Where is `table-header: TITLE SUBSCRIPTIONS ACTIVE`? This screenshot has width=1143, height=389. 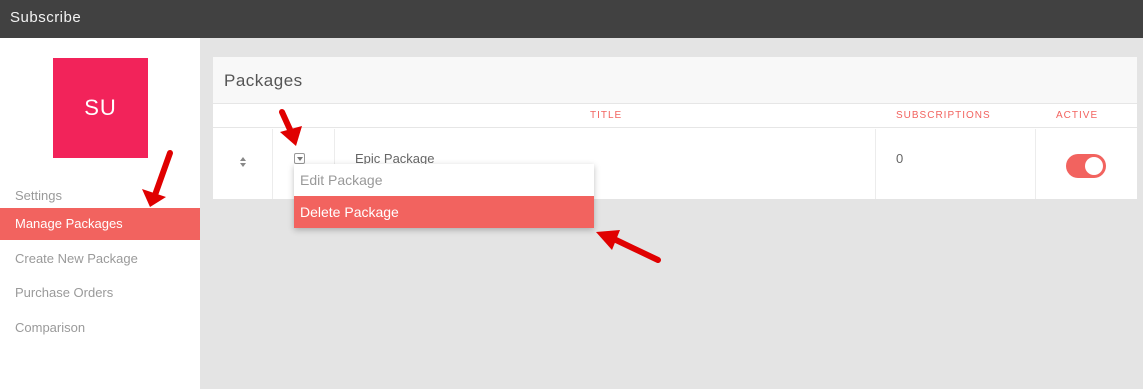
table-header: TITLE SUBSCRIPTIONS ACTIVE is located at coordinates (675, 116).